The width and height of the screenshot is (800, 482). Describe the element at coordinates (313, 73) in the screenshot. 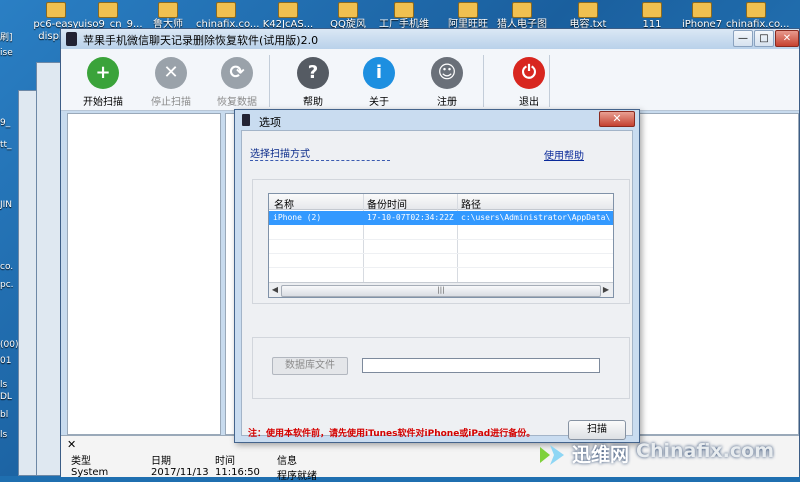

I see `help-icon: ?` at that location.